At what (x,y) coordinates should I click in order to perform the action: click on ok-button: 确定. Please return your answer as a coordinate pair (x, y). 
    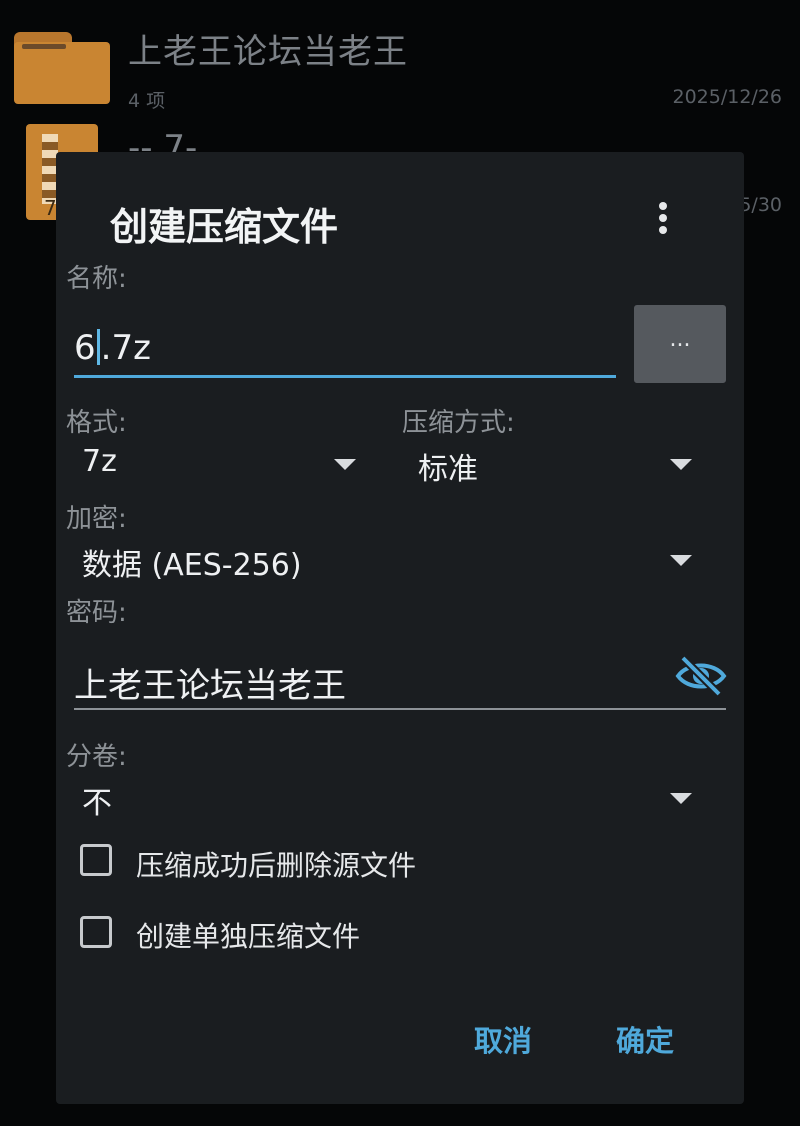
    Looking at the image, I should click on (645, 1039).